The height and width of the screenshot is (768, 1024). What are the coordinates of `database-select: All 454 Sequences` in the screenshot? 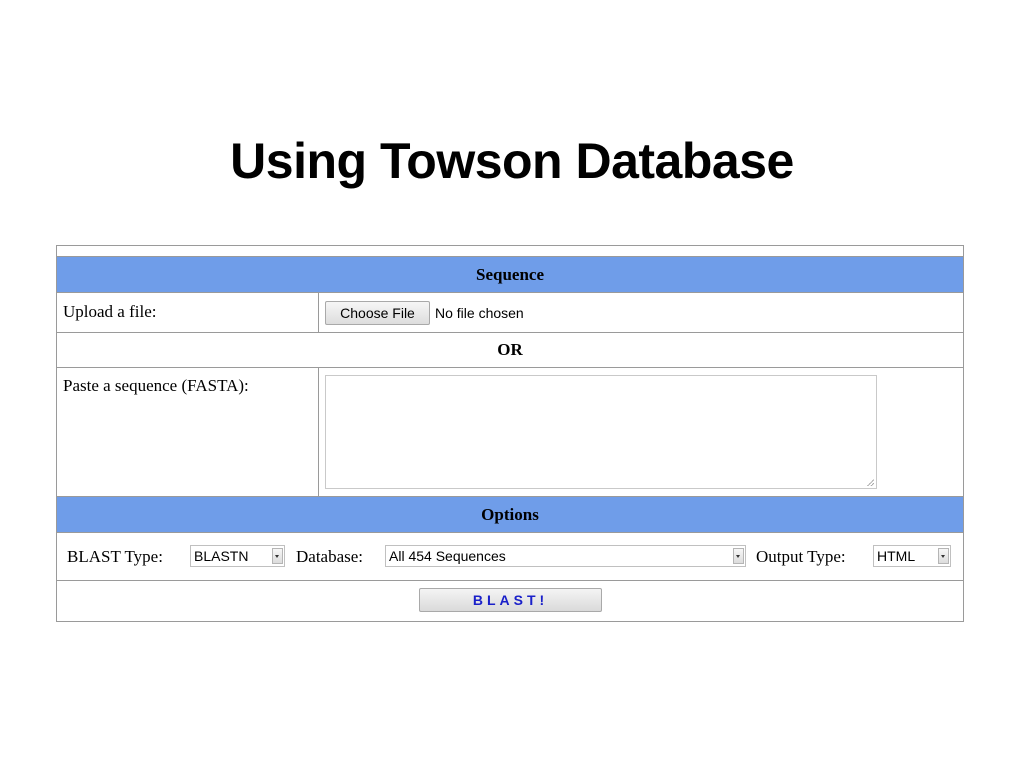 It's located at (565, 556).